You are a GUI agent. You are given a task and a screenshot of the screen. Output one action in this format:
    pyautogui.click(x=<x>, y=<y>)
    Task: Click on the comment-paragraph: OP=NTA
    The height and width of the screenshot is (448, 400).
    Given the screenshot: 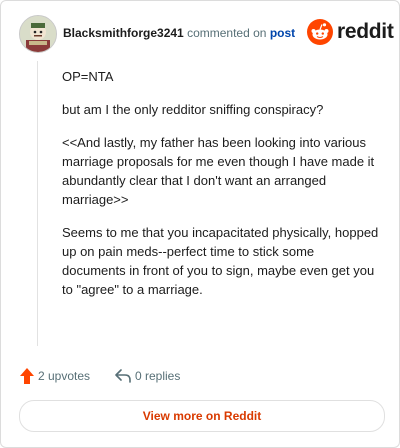 What is the action you would take?
    pyautogui.click(x=88, y=76)
    